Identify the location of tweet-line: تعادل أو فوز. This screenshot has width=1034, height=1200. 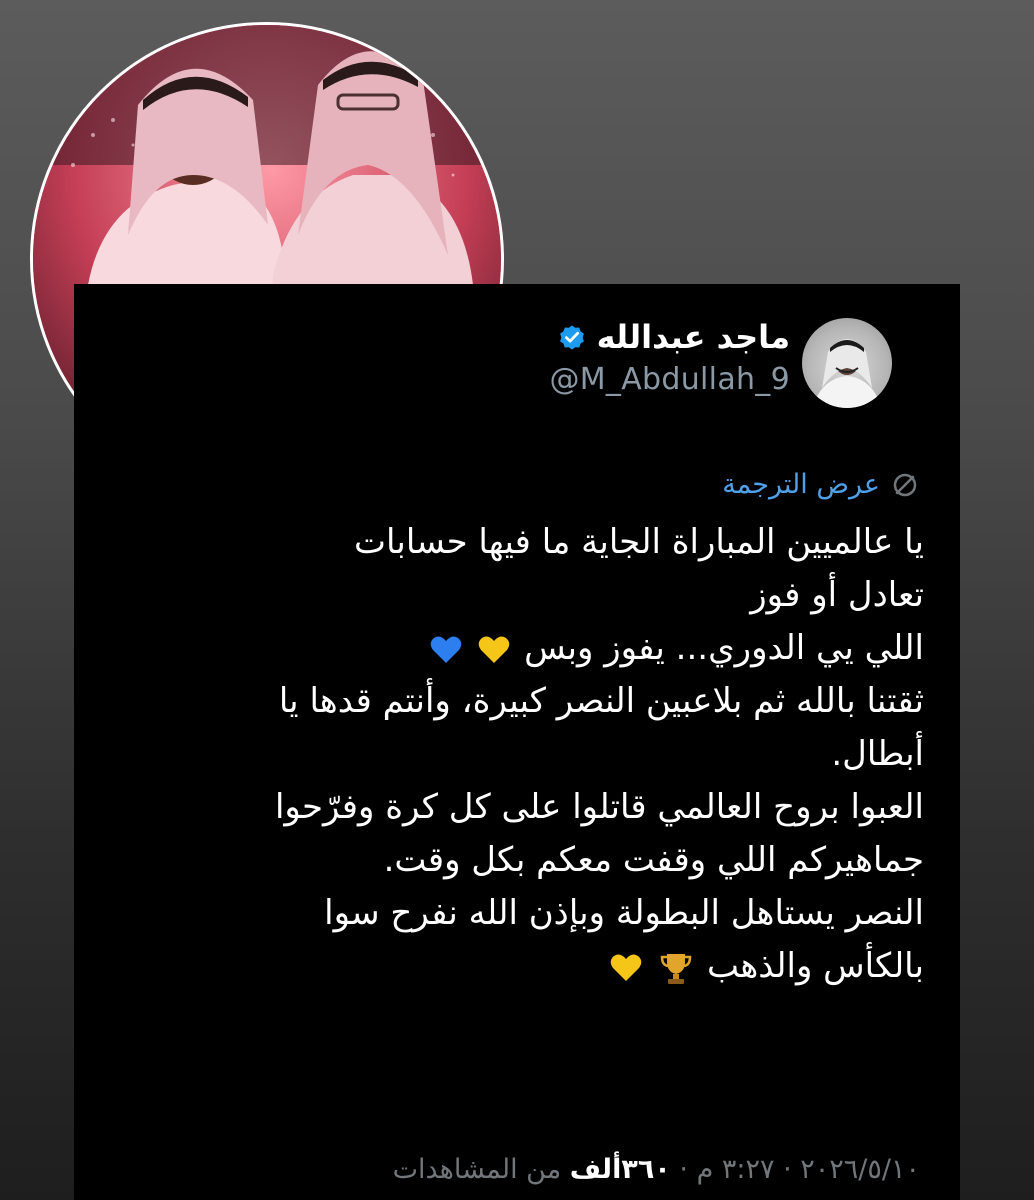
(837, 595).